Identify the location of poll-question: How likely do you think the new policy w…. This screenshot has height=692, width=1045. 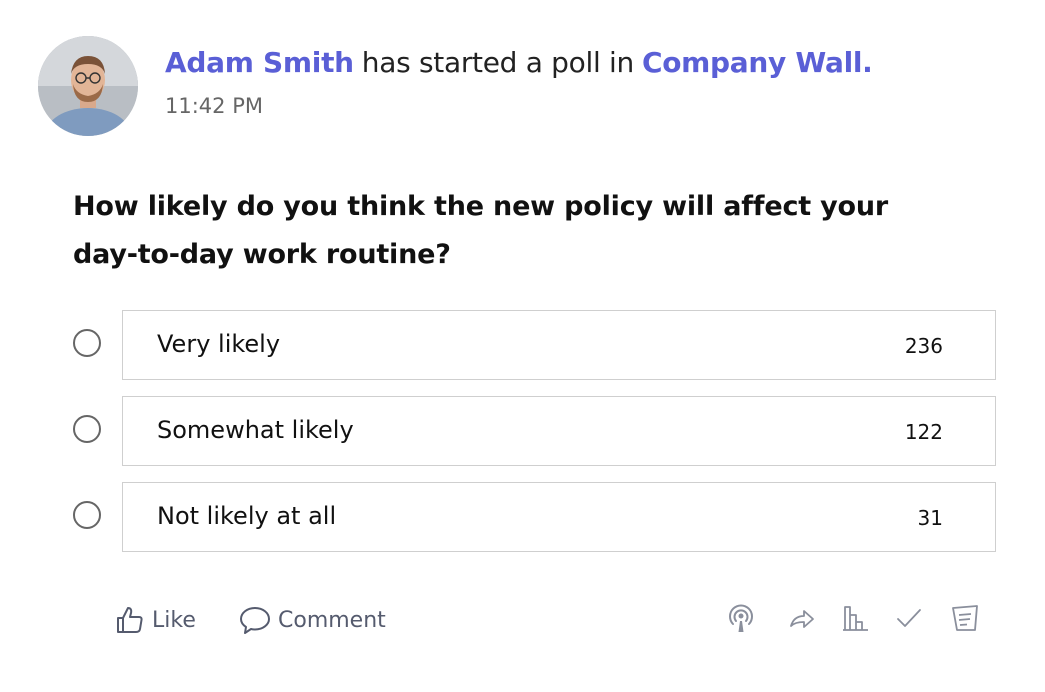
(481, 230).